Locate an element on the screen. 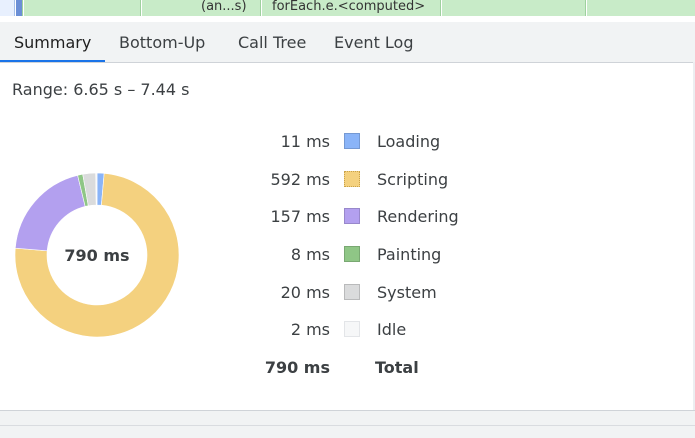  legend-row-painting: 8 ms Painting is located at coordinates (355, 255).